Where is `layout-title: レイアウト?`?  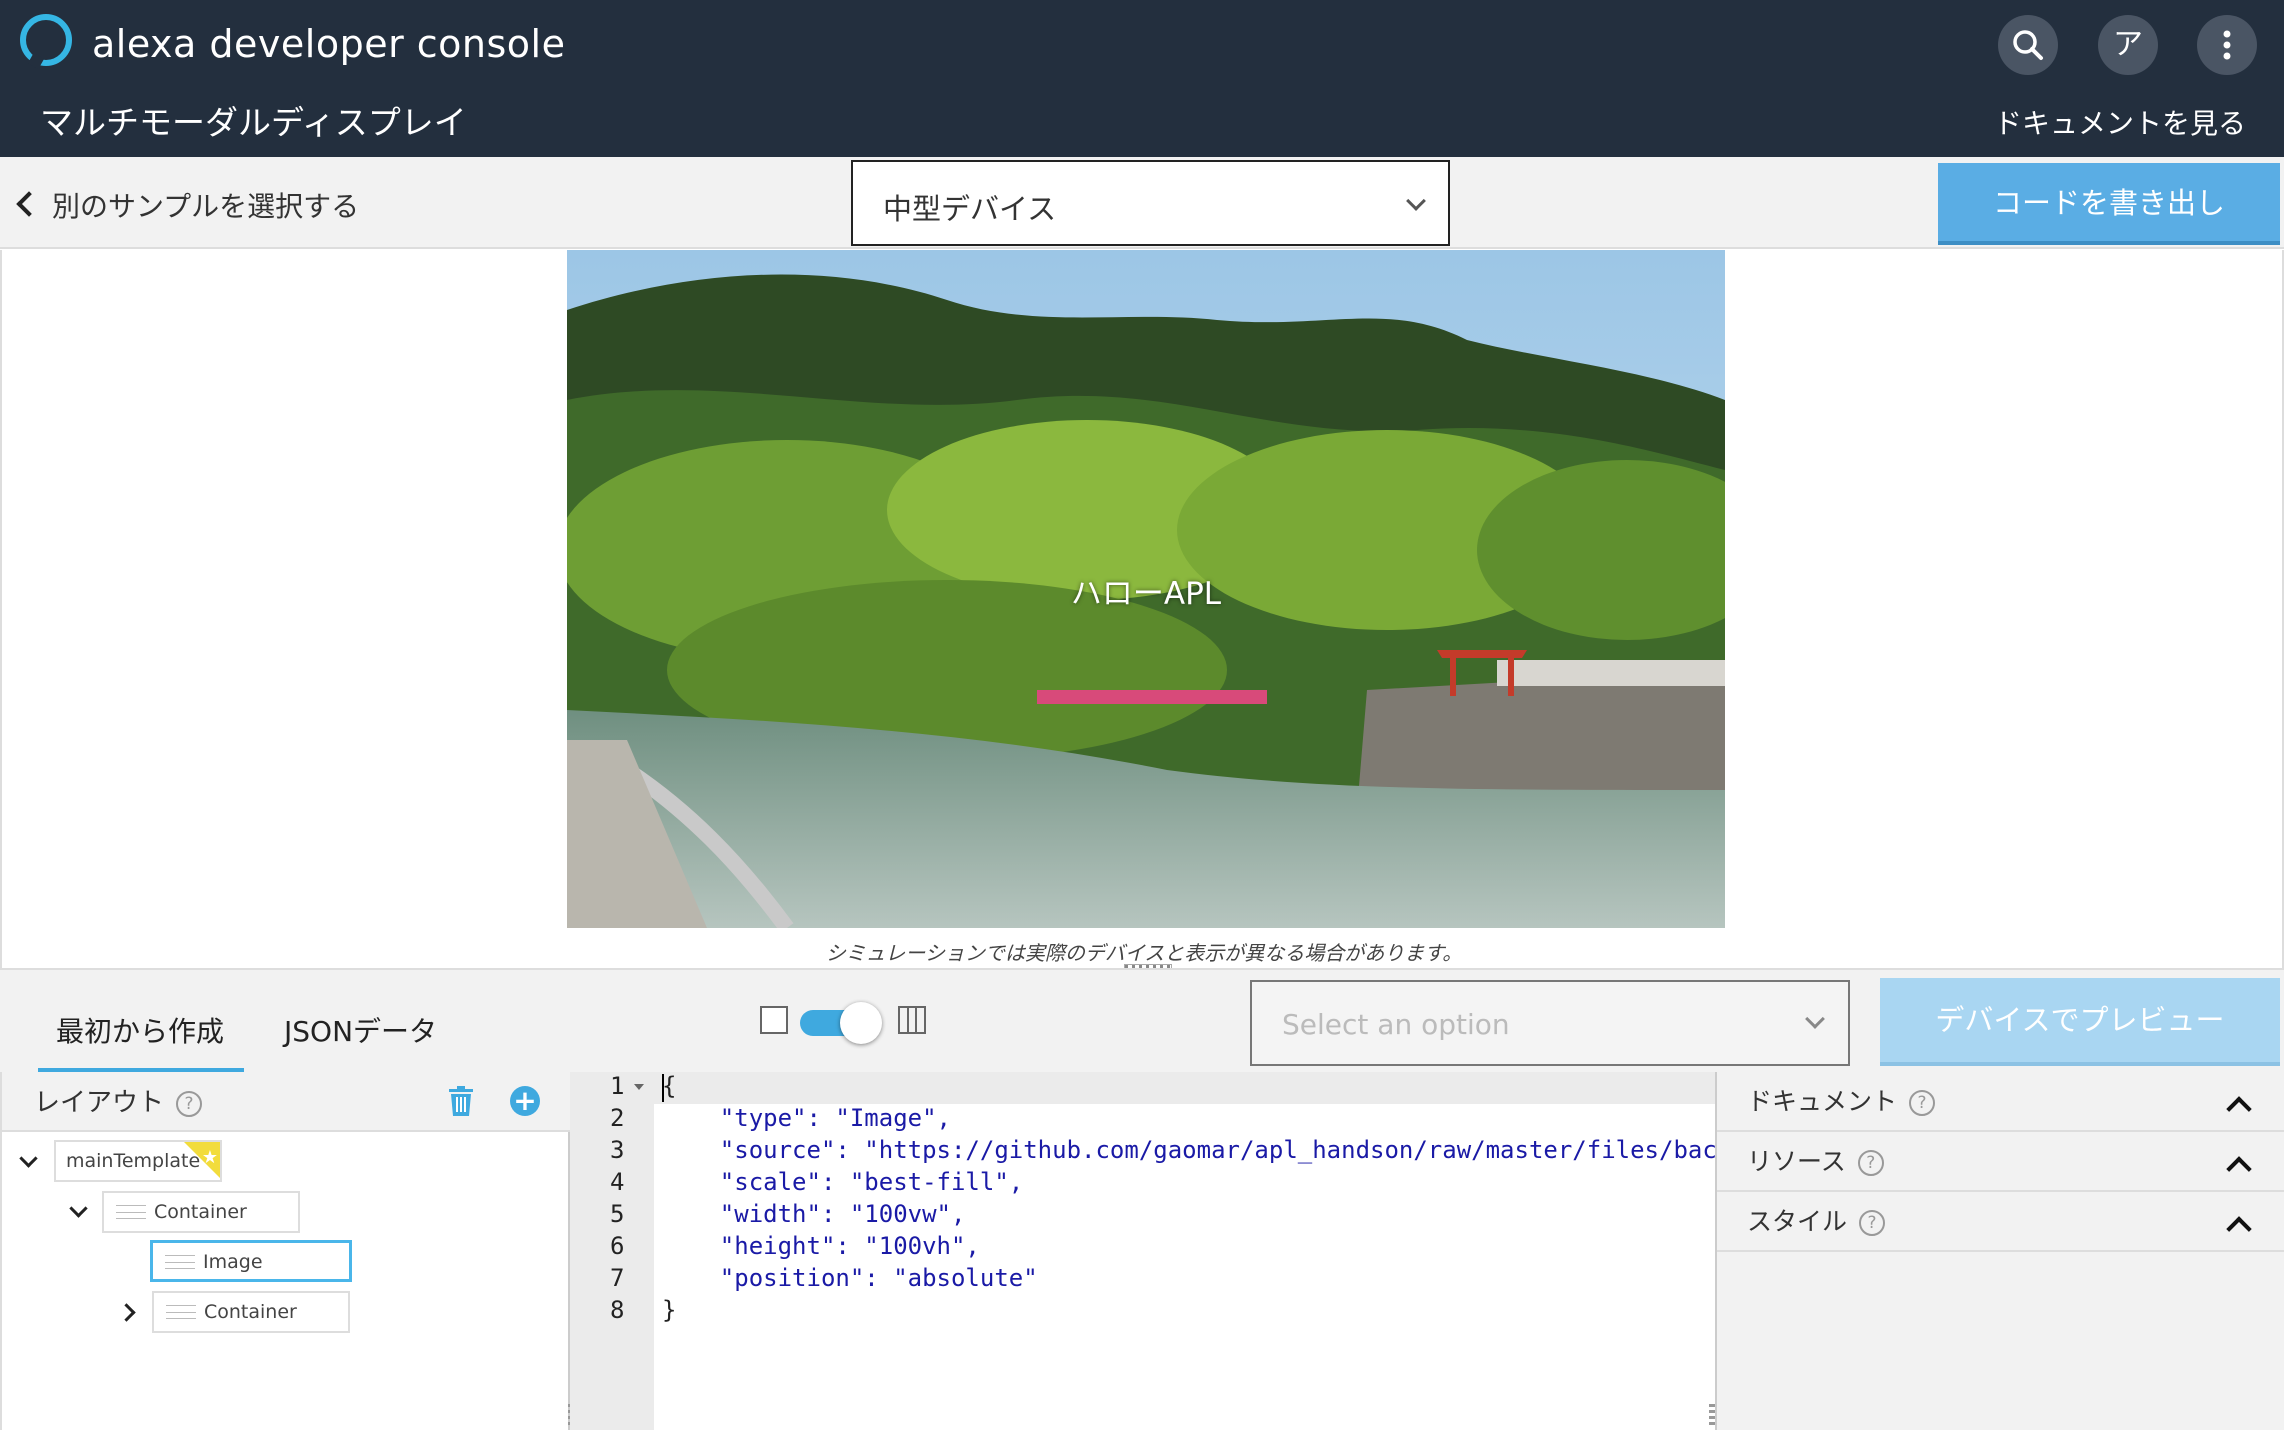
layout-title: レイアウト? is located at coordinates (118, 1100).